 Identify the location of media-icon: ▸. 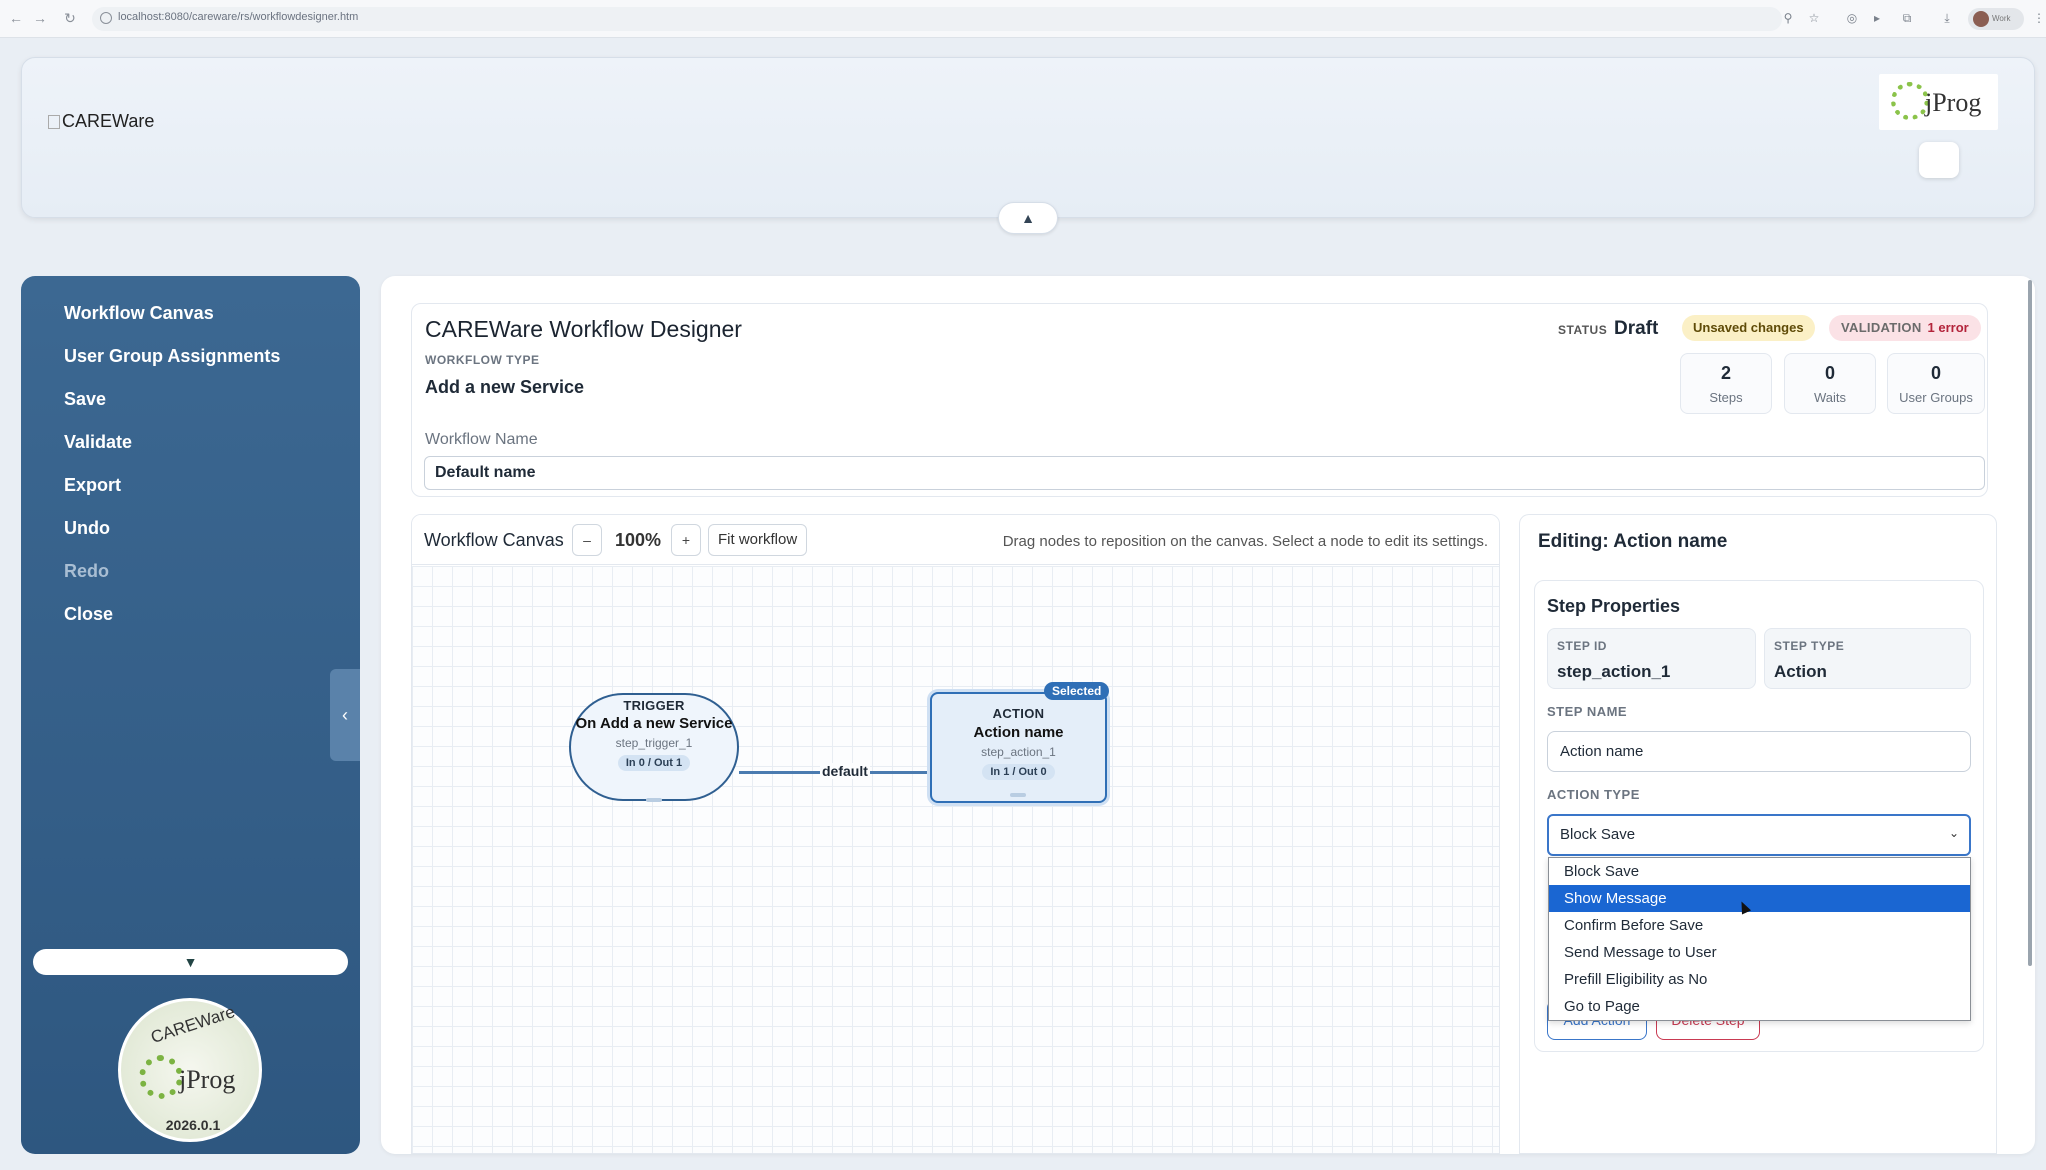
(1877, 18).